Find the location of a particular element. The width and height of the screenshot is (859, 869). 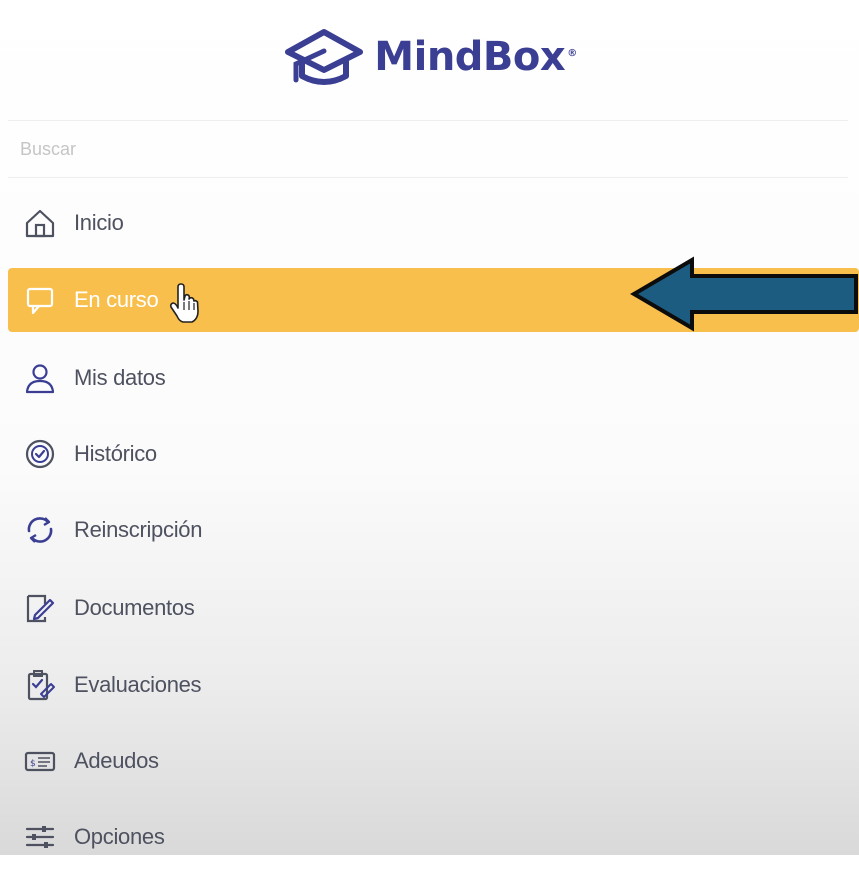

monitor-chat-icon is located at coordinates (40, 300).